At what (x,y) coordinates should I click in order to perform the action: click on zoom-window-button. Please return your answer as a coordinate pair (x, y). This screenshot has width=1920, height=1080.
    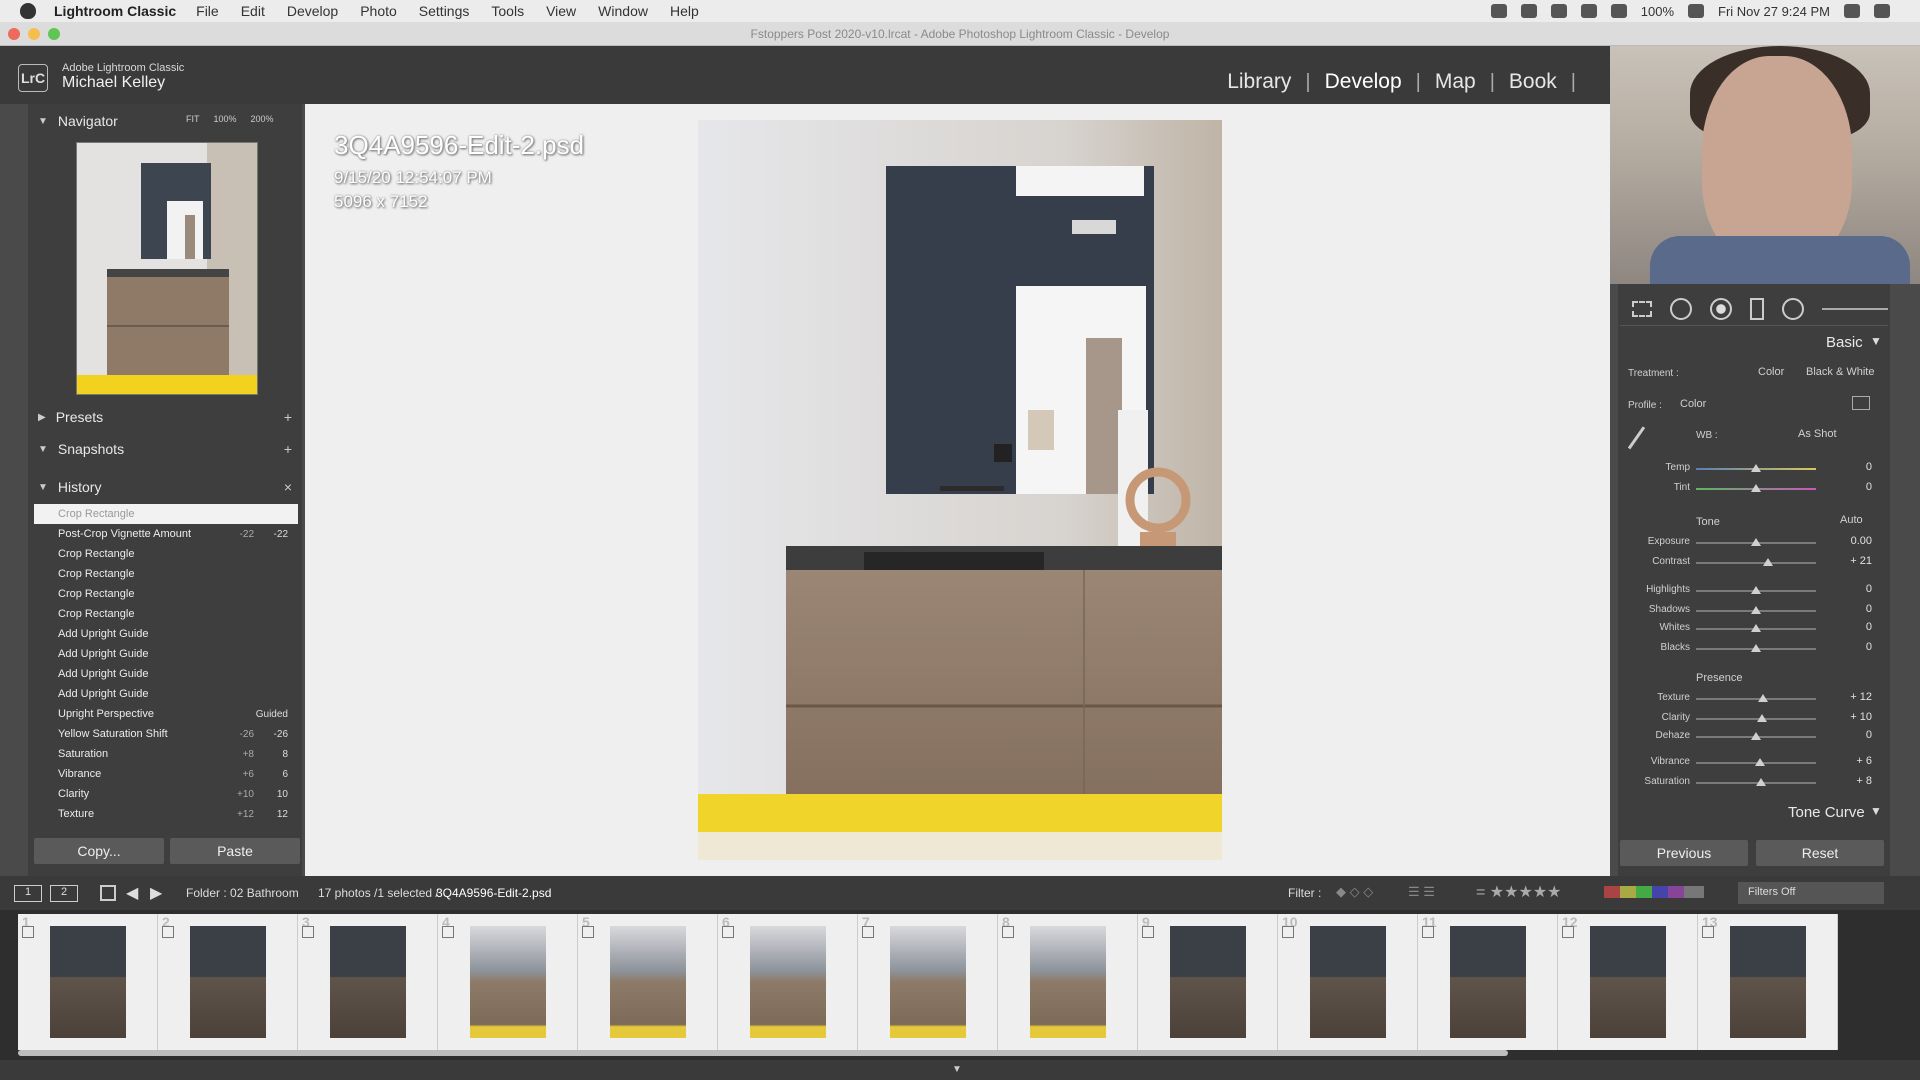
    Looking at the image, I should click on (54, 34).